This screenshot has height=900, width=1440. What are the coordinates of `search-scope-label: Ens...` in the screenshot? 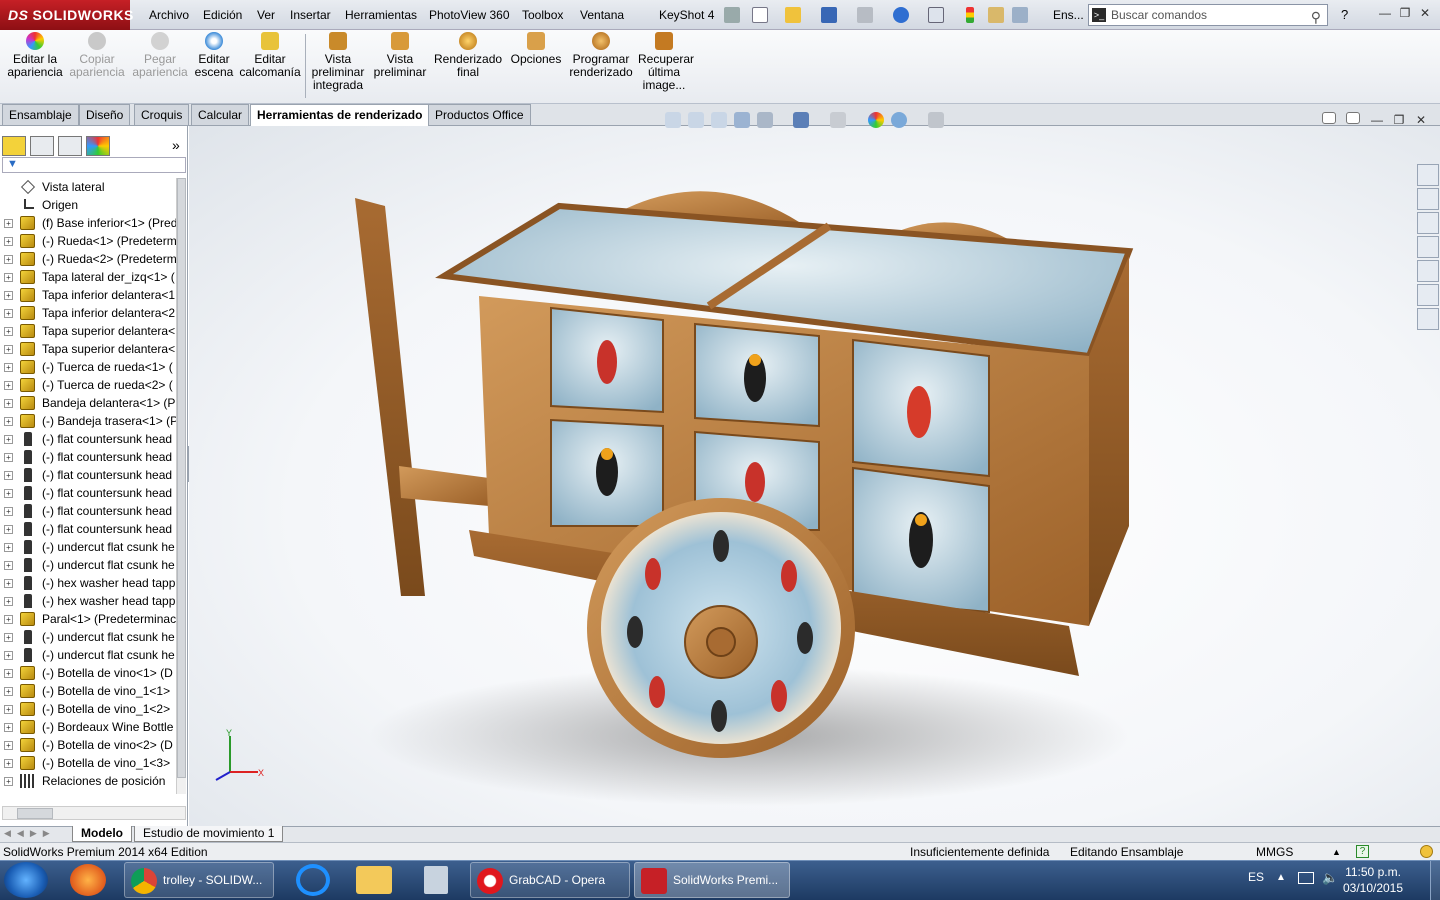 It's located at (1068, 15).